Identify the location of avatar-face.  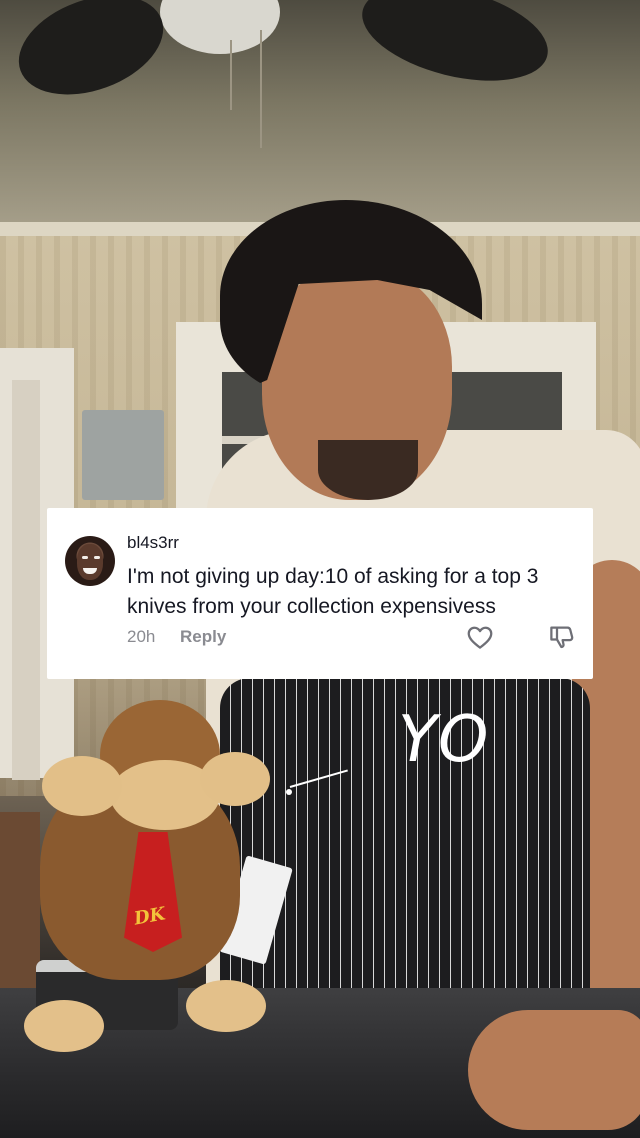
(90, 562).